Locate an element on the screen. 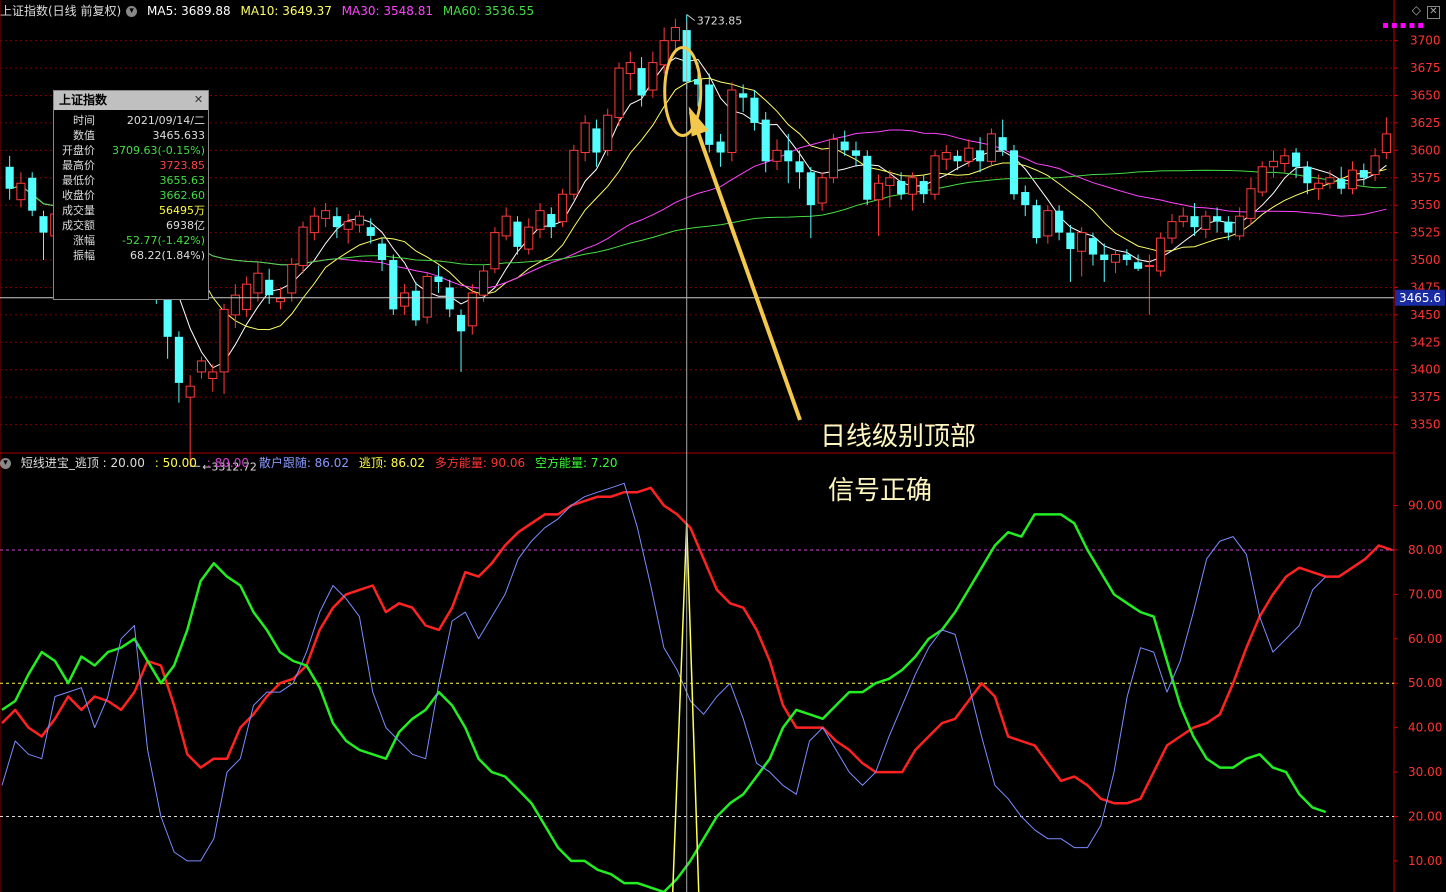 The height and width of the screenshot is (892, 1446). price-tick-label: 3550 is located at coordinates (1425, 205).